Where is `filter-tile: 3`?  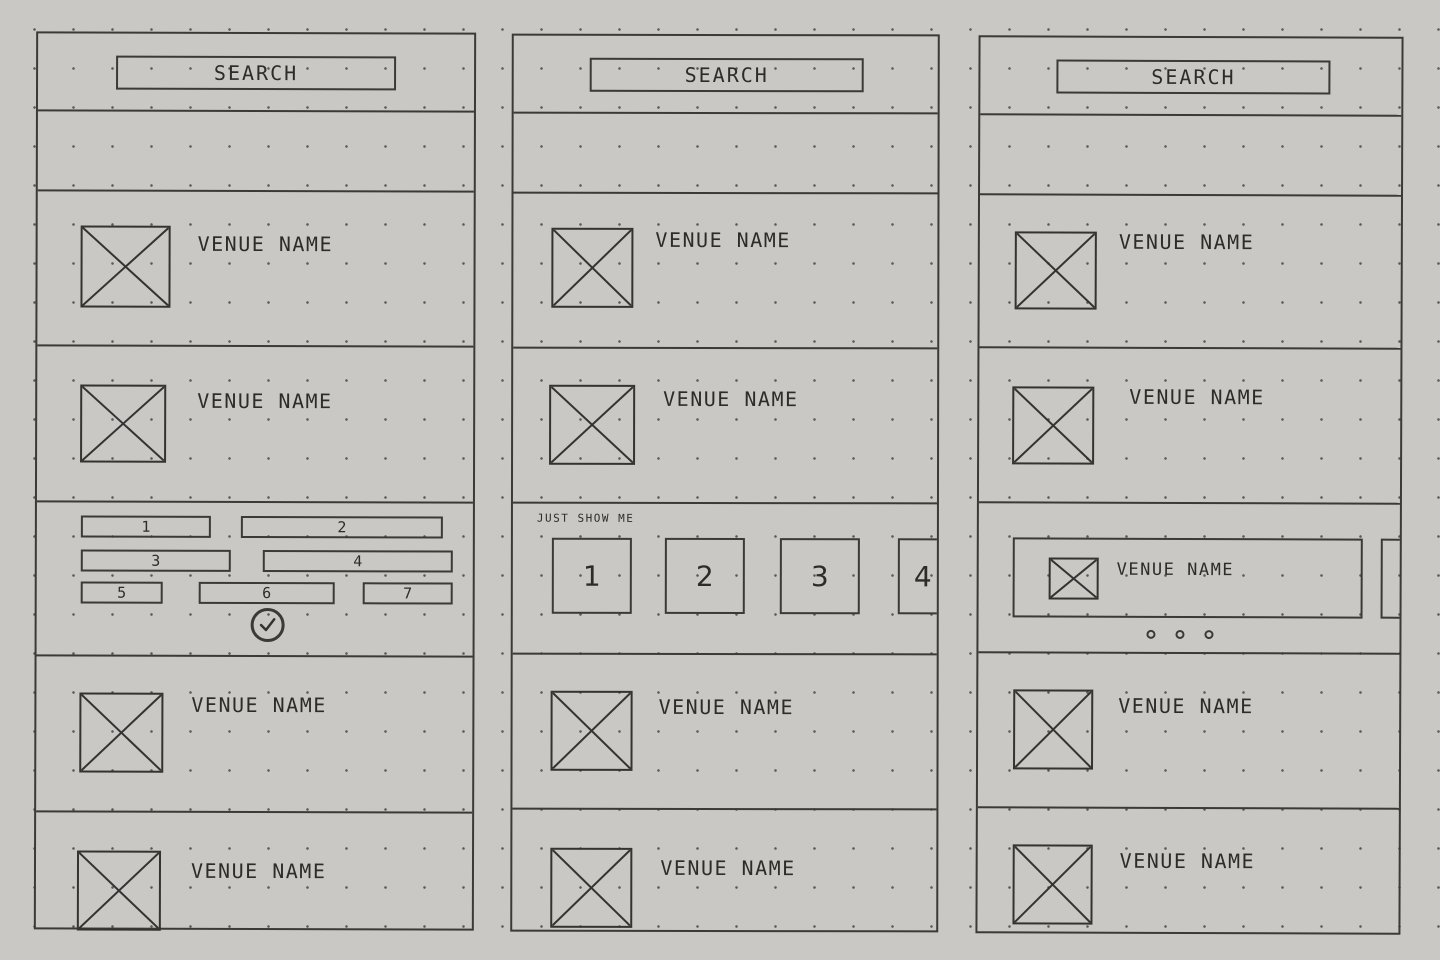
filter-tile: 3 is located at coordinates (819, 576).